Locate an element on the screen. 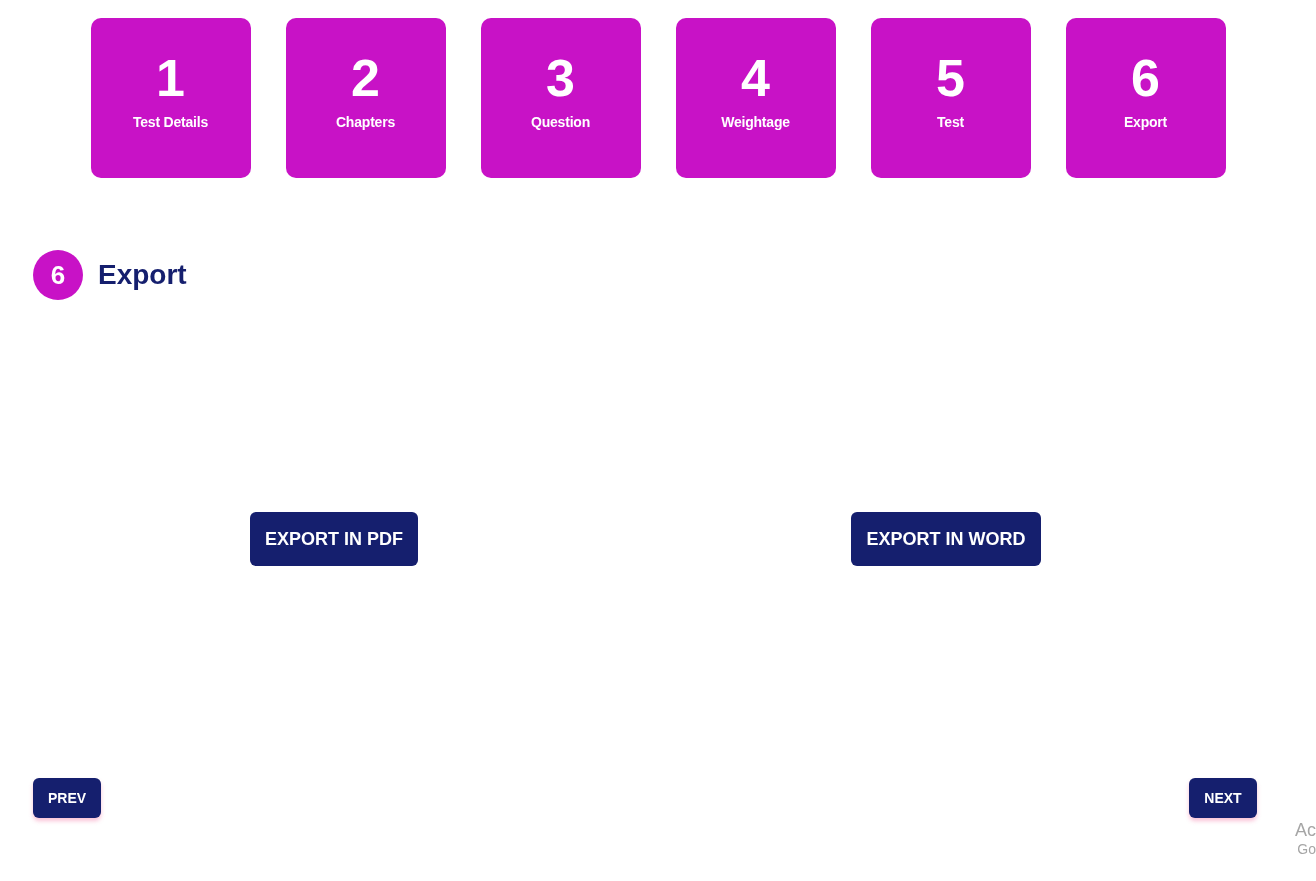  step-tab: 1 Test Details is located at coordinates (170, 98).